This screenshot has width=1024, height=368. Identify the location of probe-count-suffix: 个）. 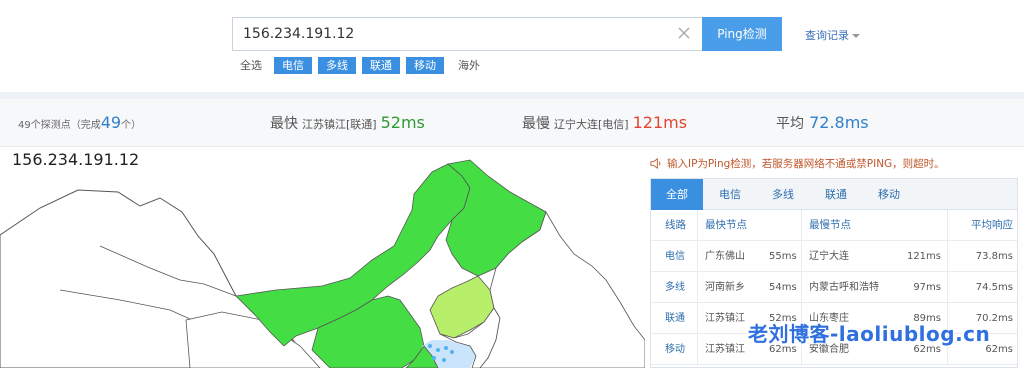
(131, 125).